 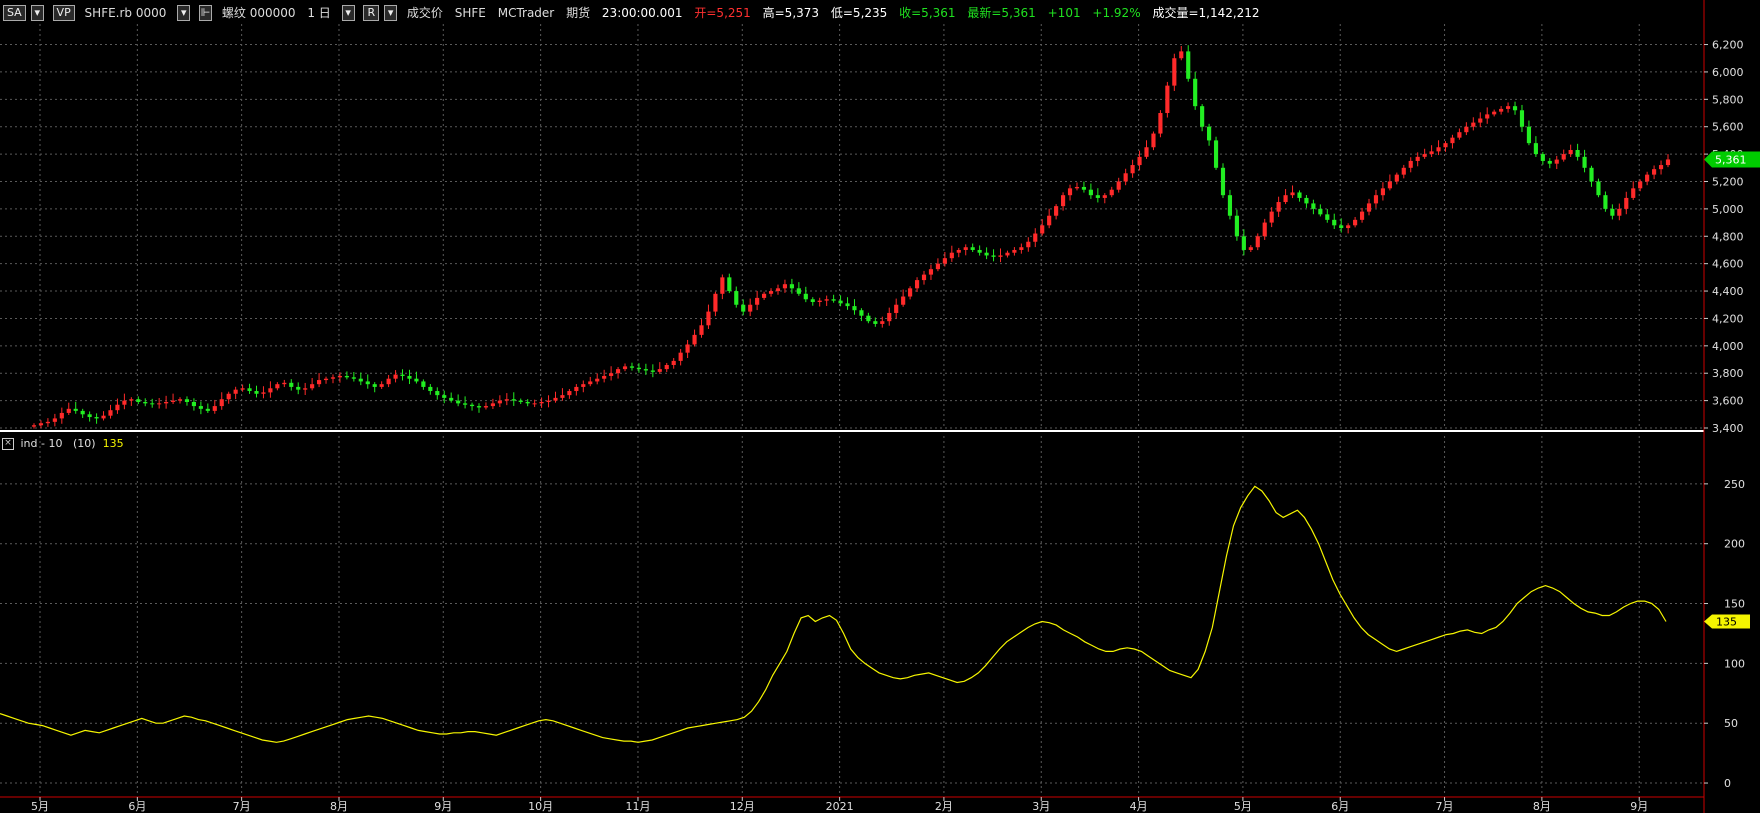 What do you see at coordinates (944, 806) in the screenshot?
I see `month-tick-label: 2月` at bounding box center [944, 806].